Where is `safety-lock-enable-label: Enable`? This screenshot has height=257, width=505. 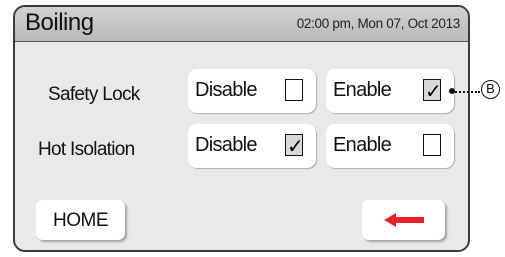 safety-lock-enable-label: Enable is located at coordinates (362, 90).